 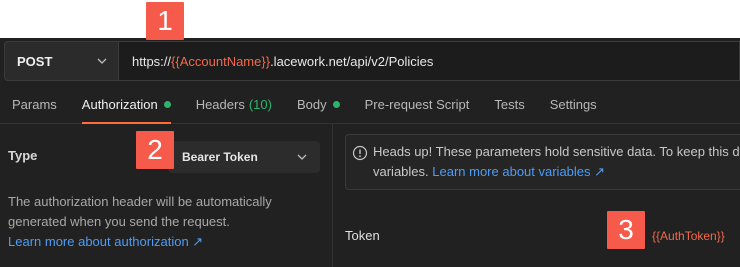 I want to click on tab-authorization: Authorization, so click(x=126, y=104).